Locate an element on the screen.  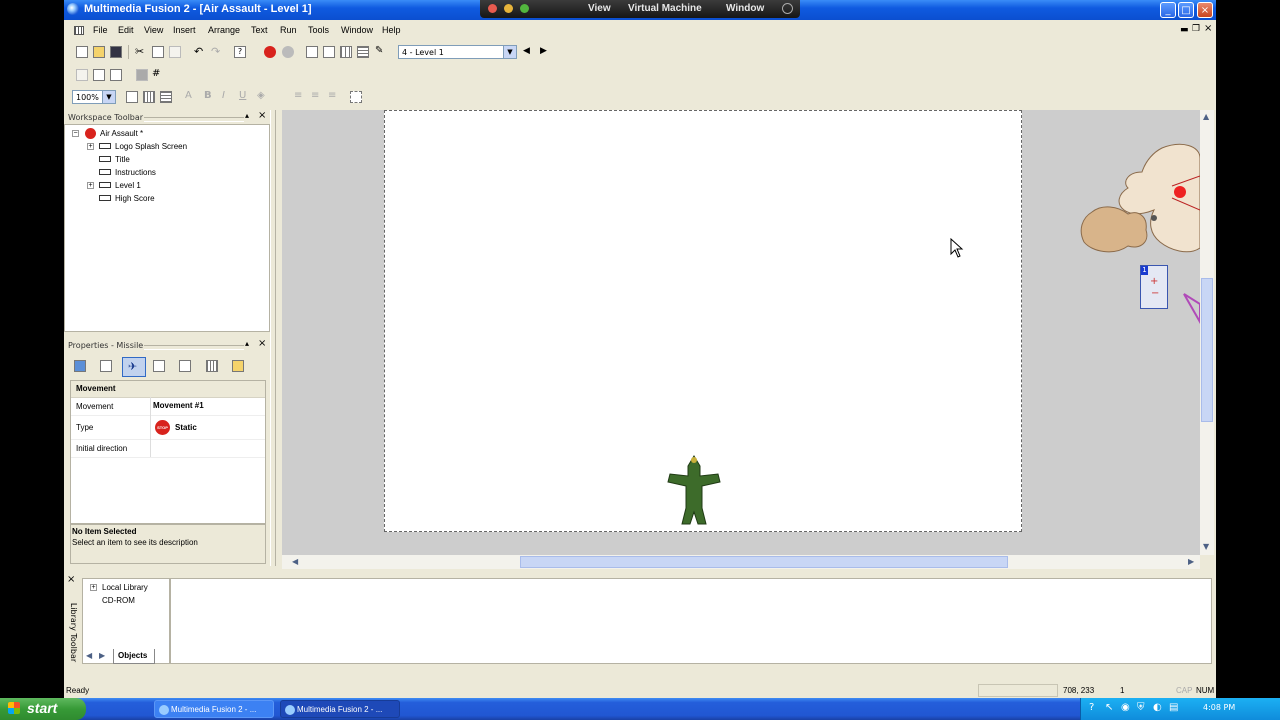
menu-run: Run is located at coordinates (288, 30).